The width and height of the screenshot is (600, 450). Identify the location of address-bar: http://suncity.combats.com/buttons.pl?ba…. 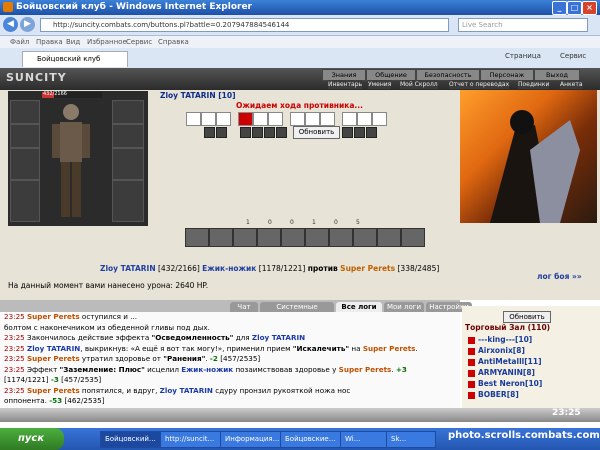
(244, 25).